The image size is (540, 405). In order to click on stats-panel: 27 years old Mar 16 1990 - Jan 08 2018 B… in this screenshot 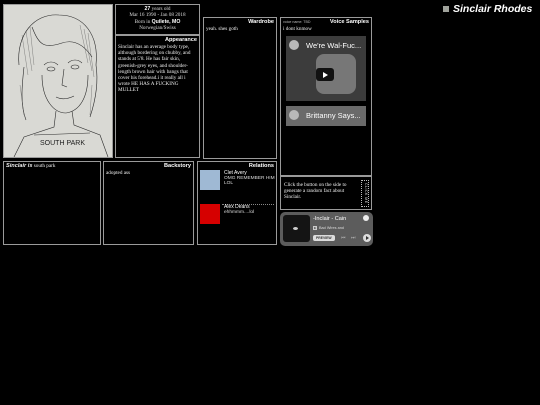, I will do `click(157, 19)`.